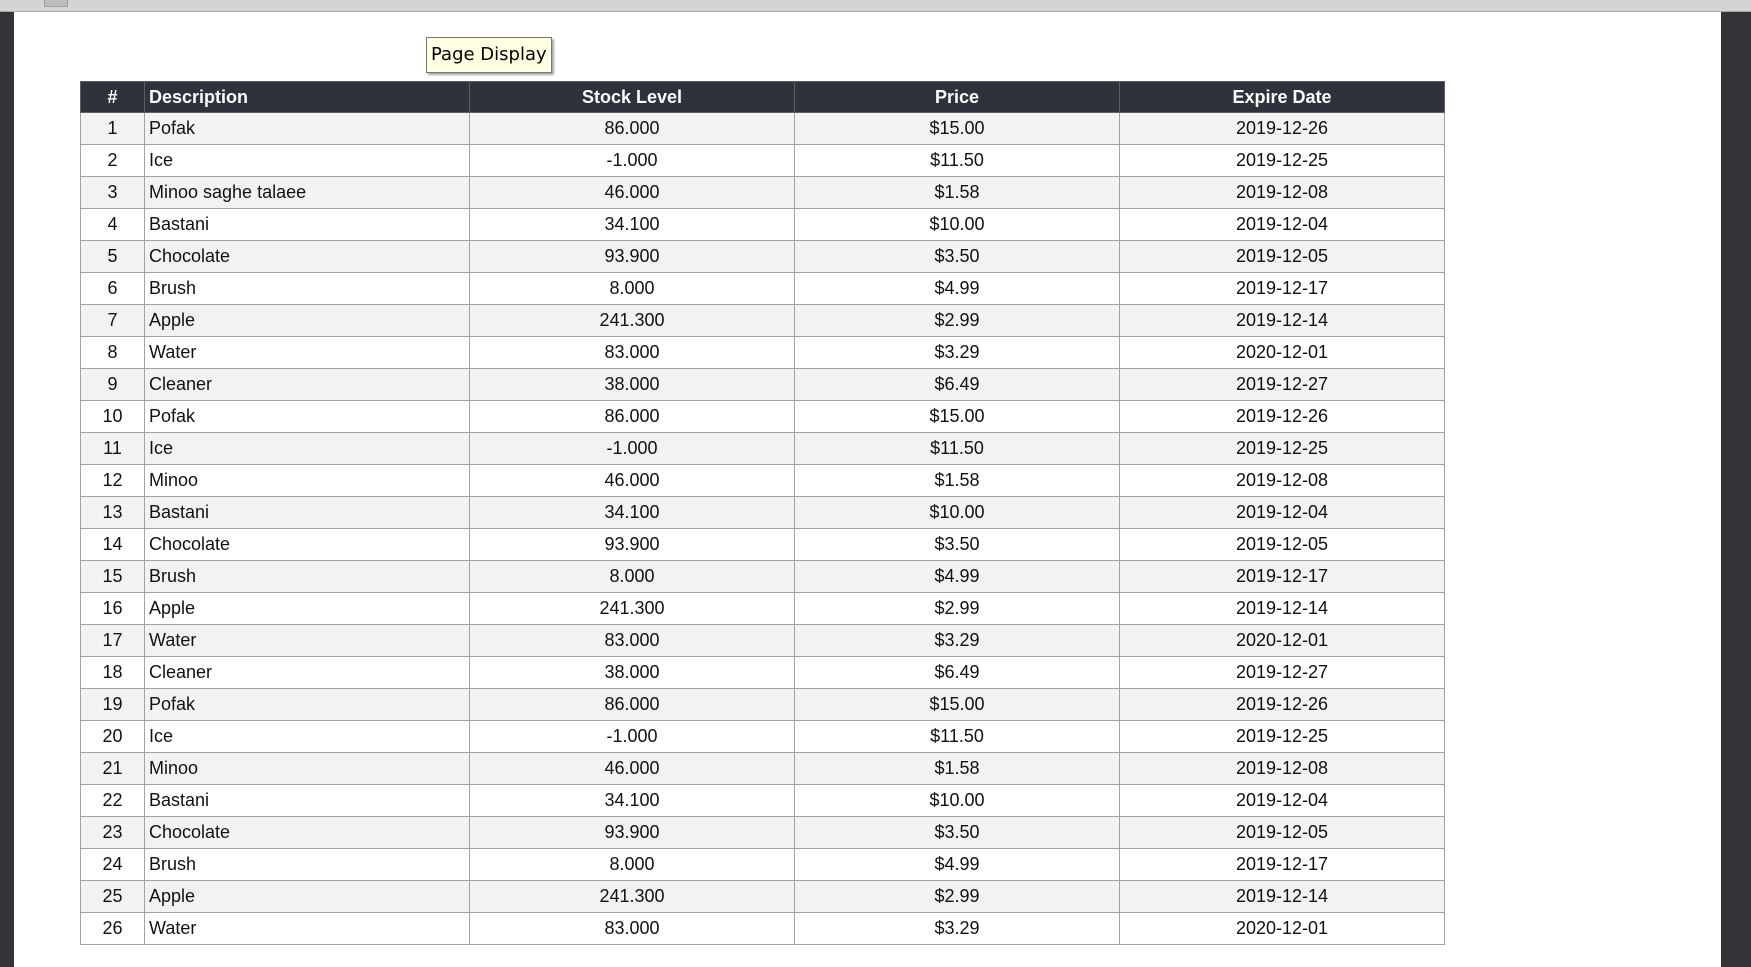 This screenshot has height=967, width=1751. Describe the element at coordinates (112, 672) in the screenshot. I see `row-number-cell: 18` at that location.